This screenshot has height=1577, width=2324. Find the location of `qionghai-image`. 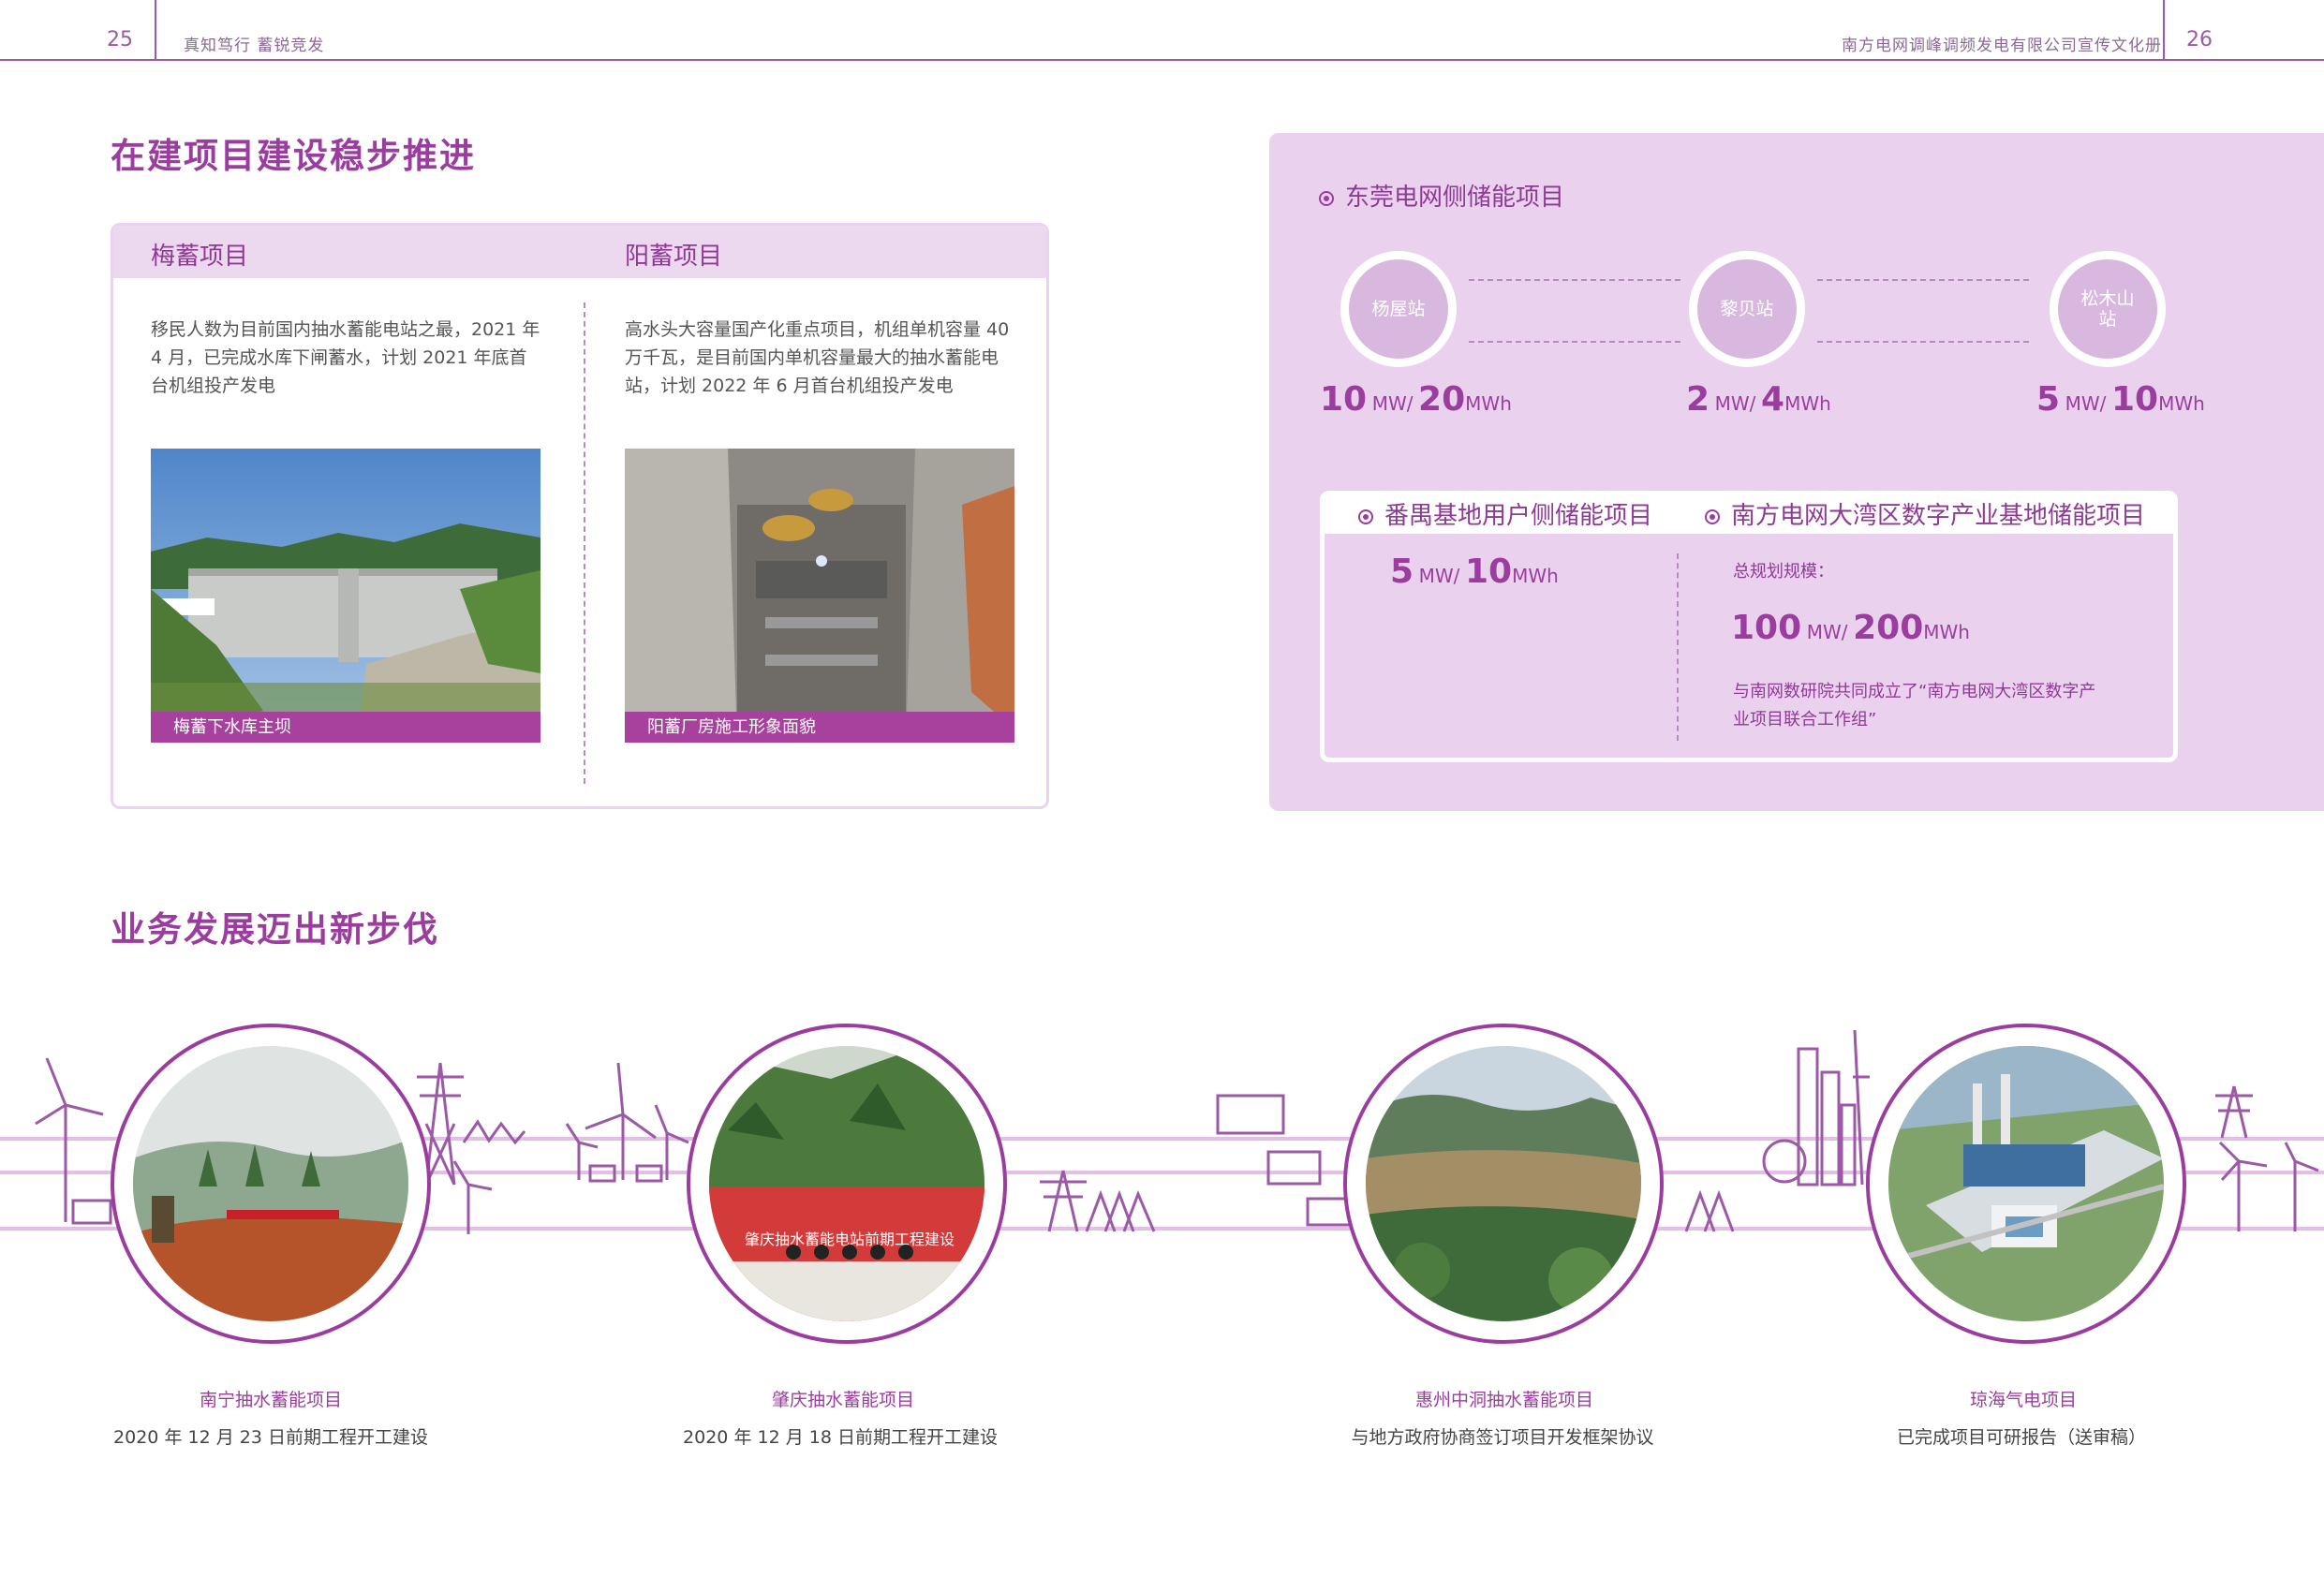

qionghai-image is located at coordinates (2026, 1183).